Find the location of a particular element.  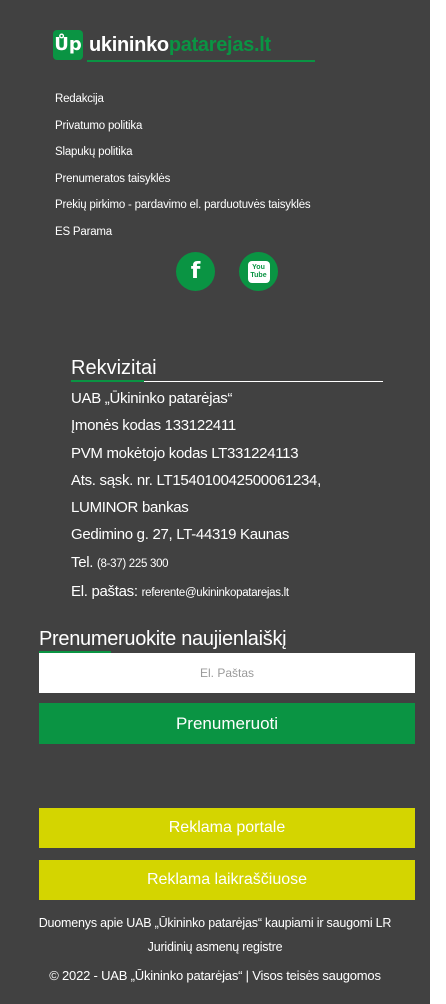

social-links: f You Tube is located at coordinates (227, 271).